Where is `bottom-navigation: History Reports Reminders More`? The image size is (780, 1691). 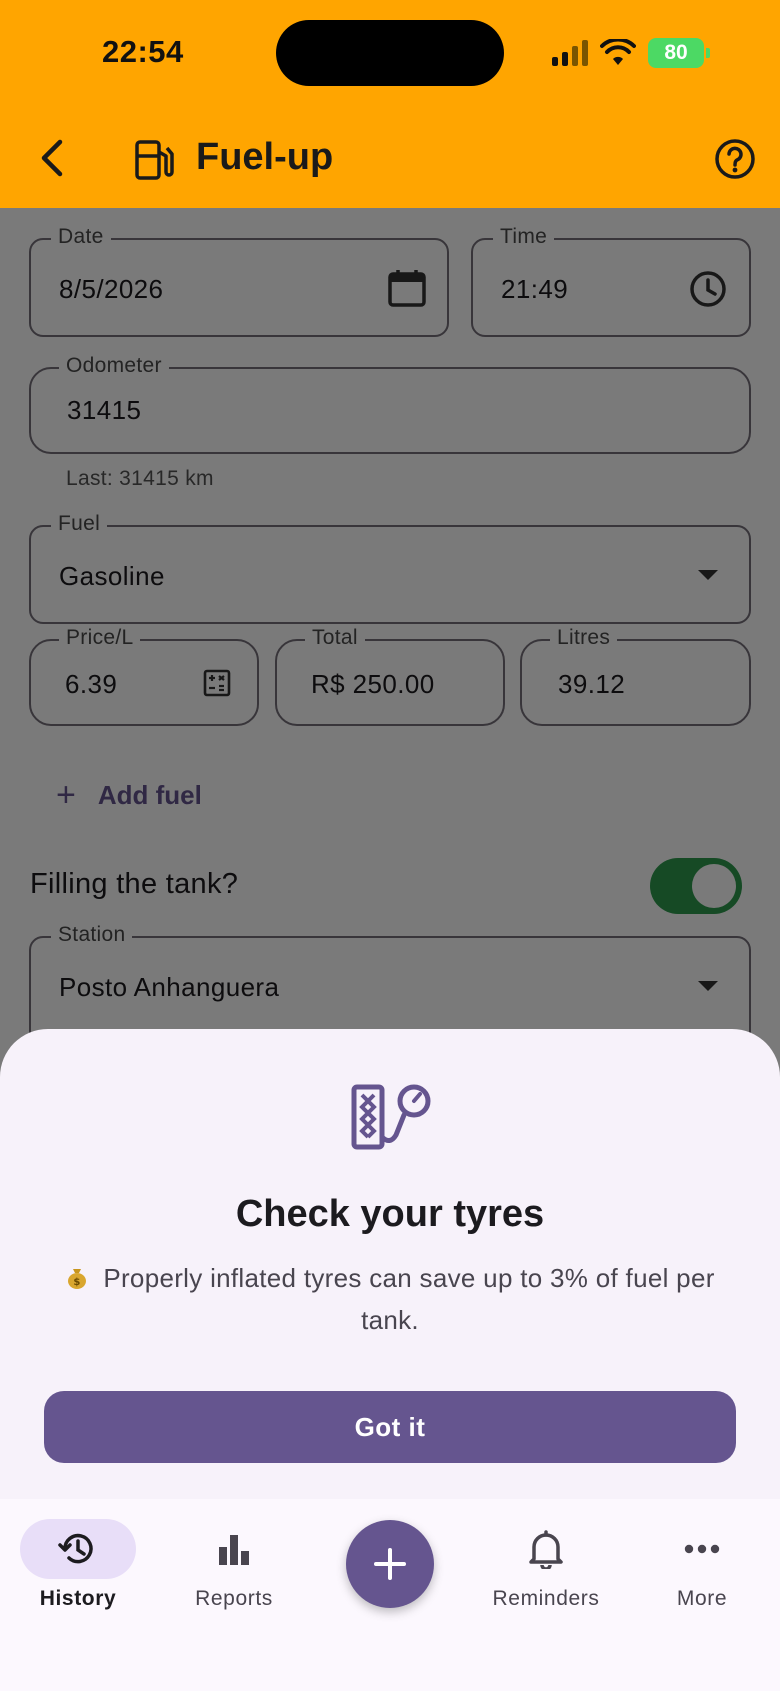
bottom-navigation: History Reports Reminders More is located at coordinates (390, 1595).